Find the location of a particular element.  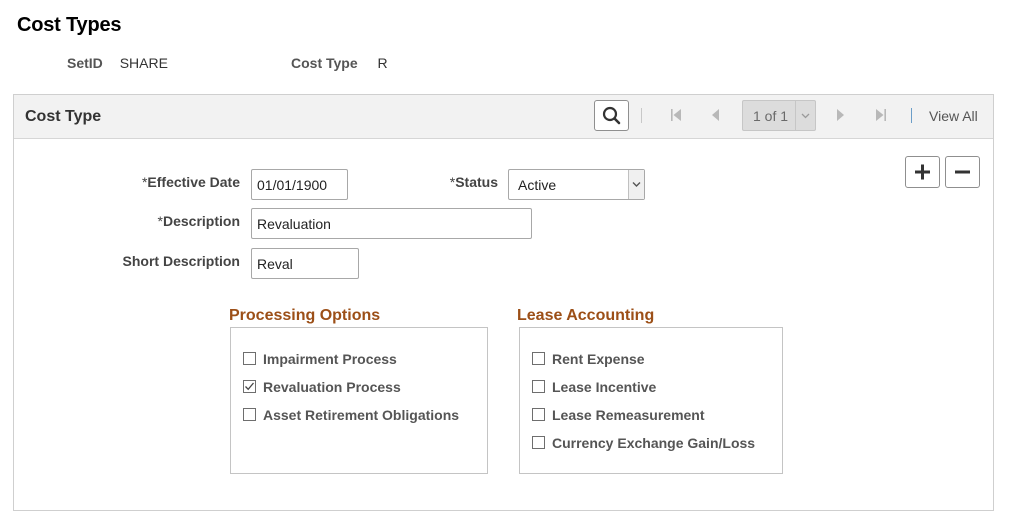

status-dropdown-arrow is located at coordinates (636, 184).